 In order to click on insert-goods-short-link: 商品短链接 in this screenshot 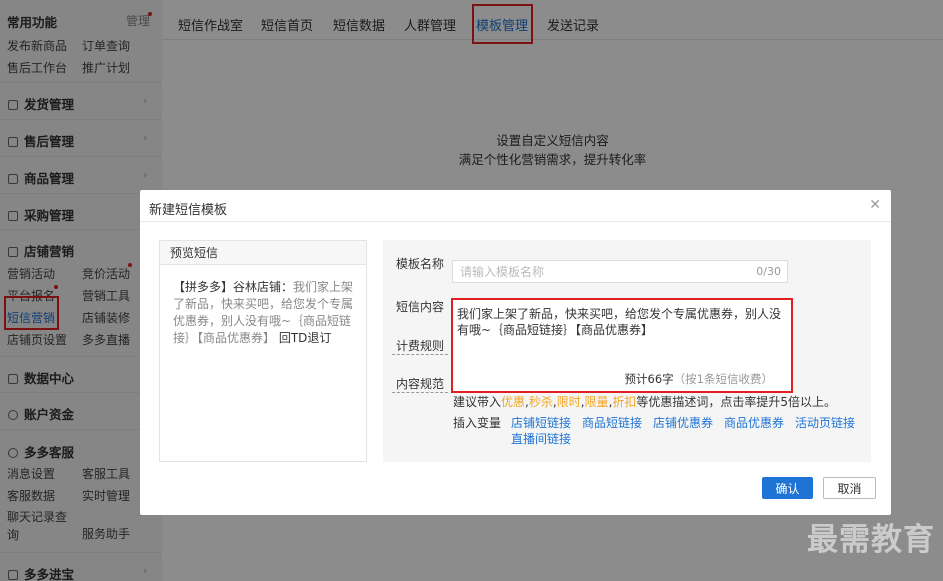, I will do `click(612, 422)`.